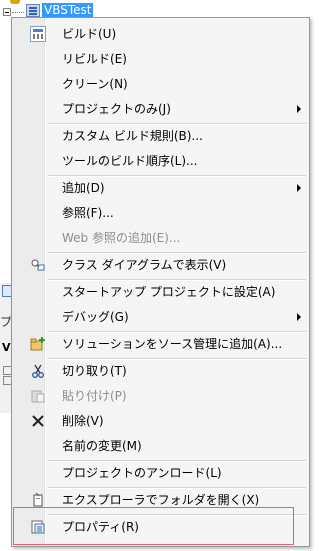  What do you see at coordinates (38, 500) in the screenshot?
I see `open-folder-explorer-icon` at bounding box center [38, 500].